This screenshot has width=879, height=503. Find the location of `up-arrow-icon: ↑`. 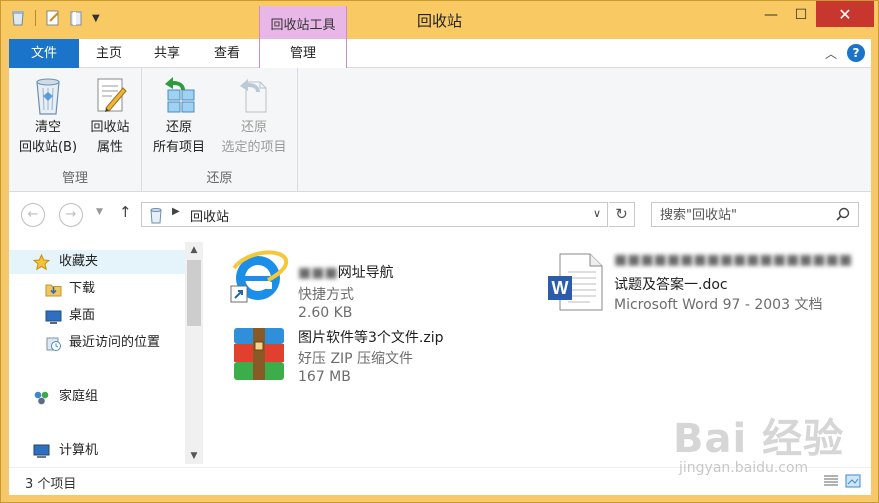

up-arrow-icon: ↑ is located at coordinates (125, 212).